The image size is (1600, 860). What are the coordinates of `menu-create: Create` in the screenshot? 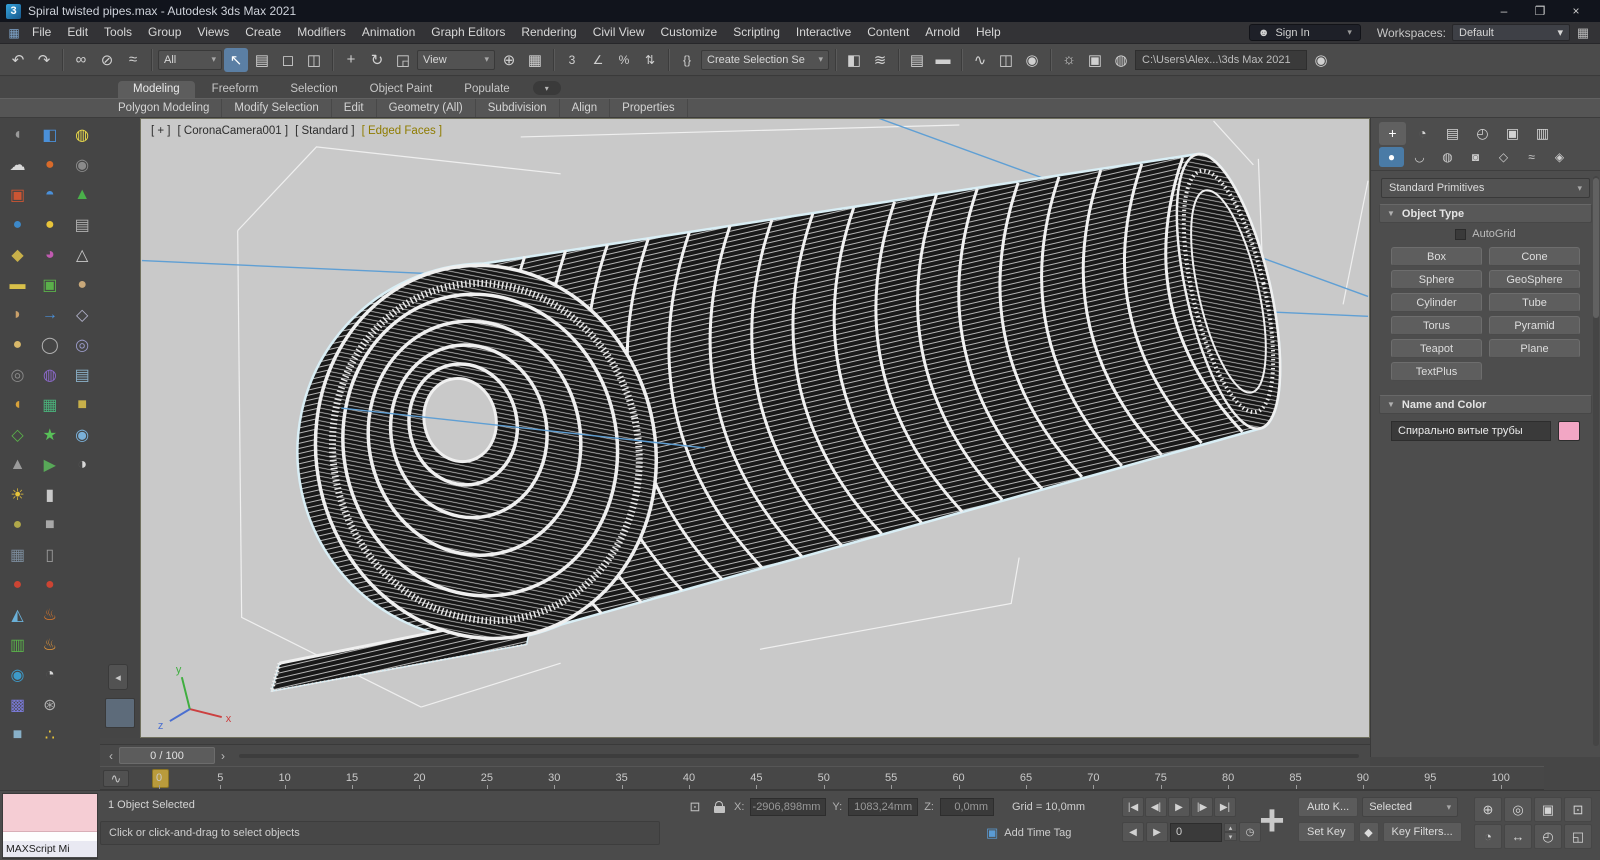 It's located at (263, 32).